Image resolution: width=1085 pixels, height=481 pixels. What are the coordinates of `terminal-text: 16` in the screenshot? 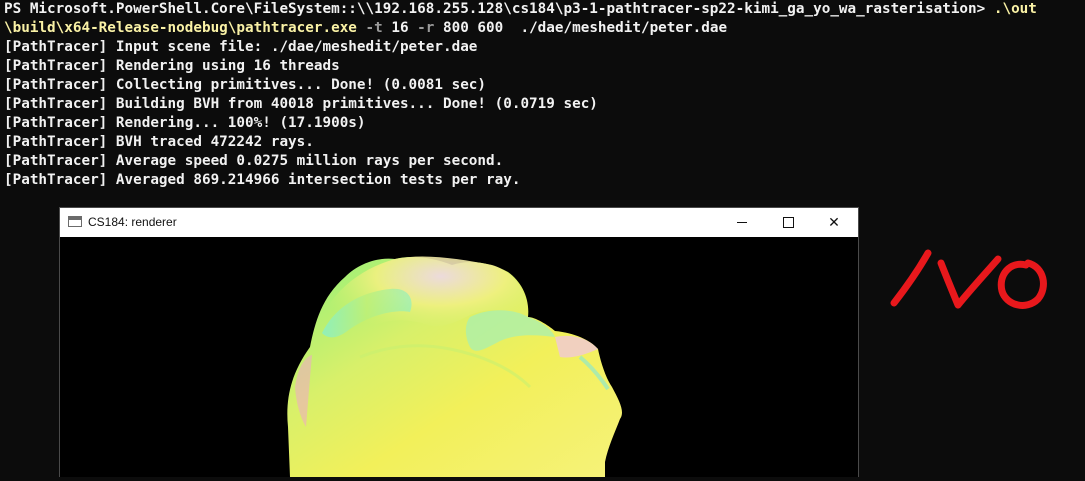 It's located at (400, 28).